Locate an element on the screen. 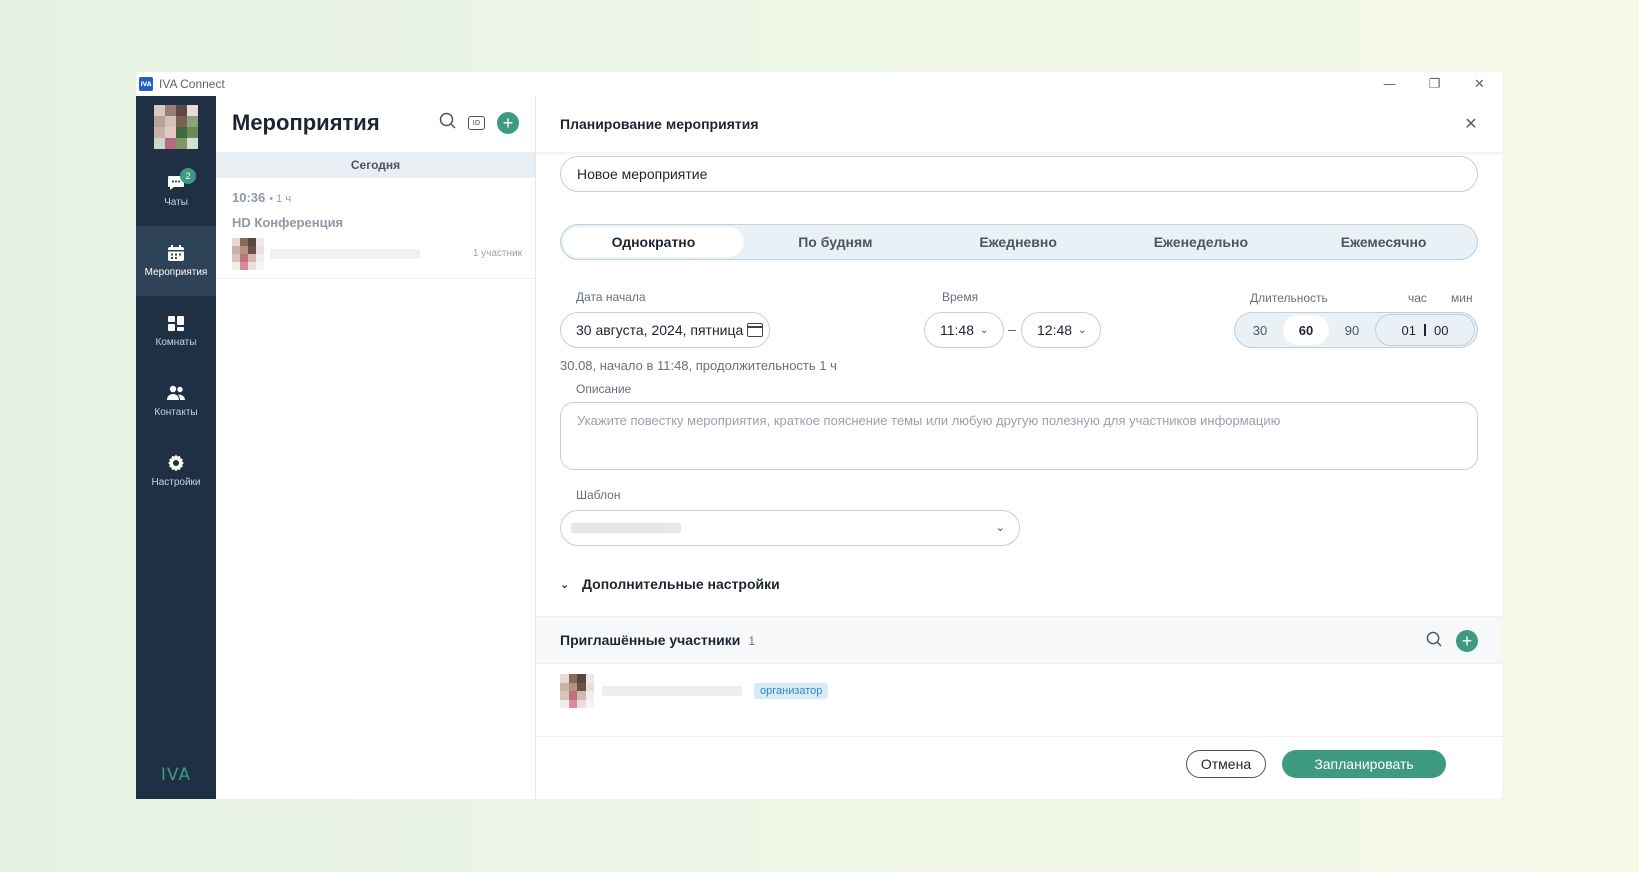  start-date-field: 30 августа, 2024, пятница is located at coordinates (665, 330).